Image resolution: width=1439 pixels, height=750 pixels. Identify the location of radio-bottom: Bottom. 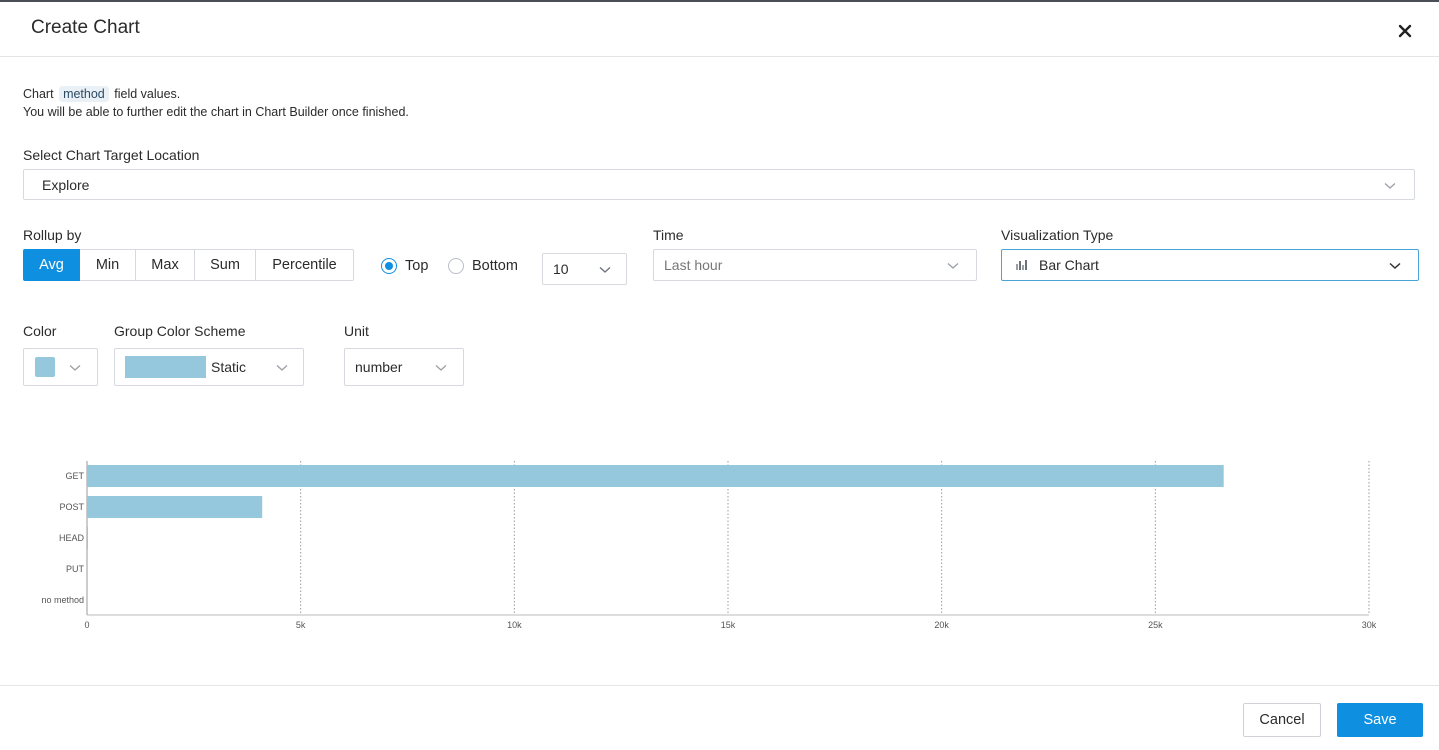
(483, 266).